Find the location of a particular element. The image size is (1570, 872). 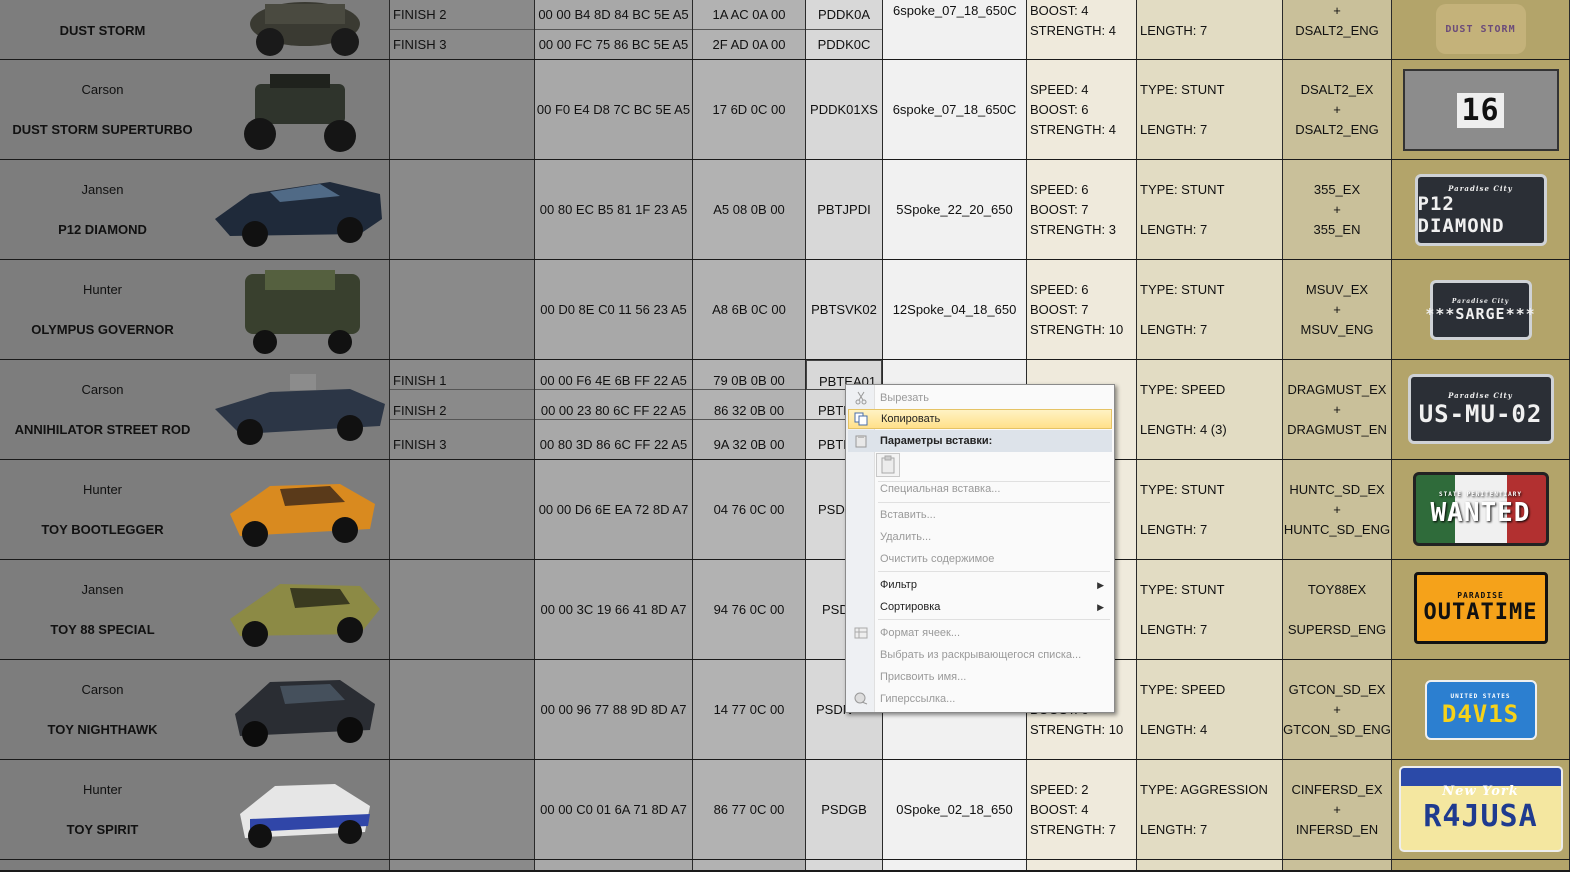

engine-cell: CINFERSD_EX + INFERSD_EN is located at coordinates (1337, 810).